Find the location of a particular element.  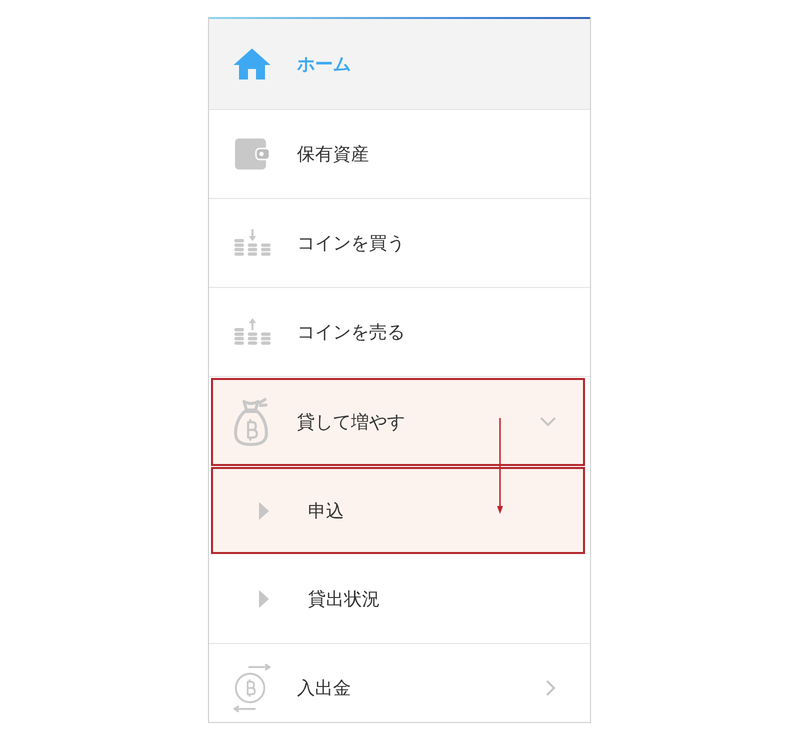

coins-down-arrow-icon is located at coordinates (252, 243).